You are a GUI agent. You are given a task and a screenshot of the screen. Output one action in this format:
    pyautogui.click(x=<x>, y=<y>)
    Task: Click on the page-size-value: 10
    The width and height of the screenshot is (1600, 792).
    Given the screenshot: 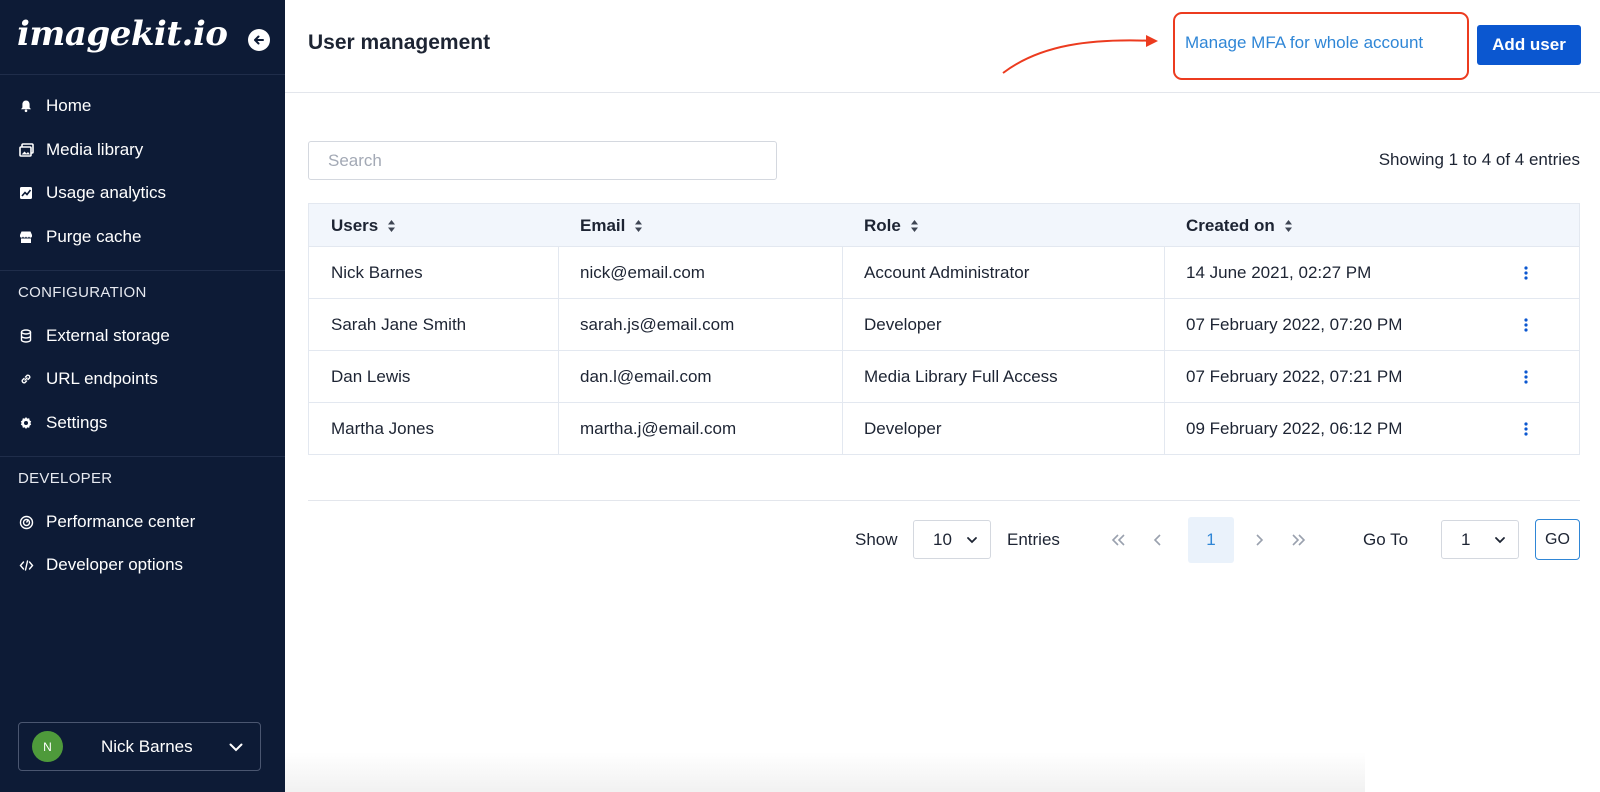 What is the action you would take?
    pyautogui.click(x=942, y=539)
    